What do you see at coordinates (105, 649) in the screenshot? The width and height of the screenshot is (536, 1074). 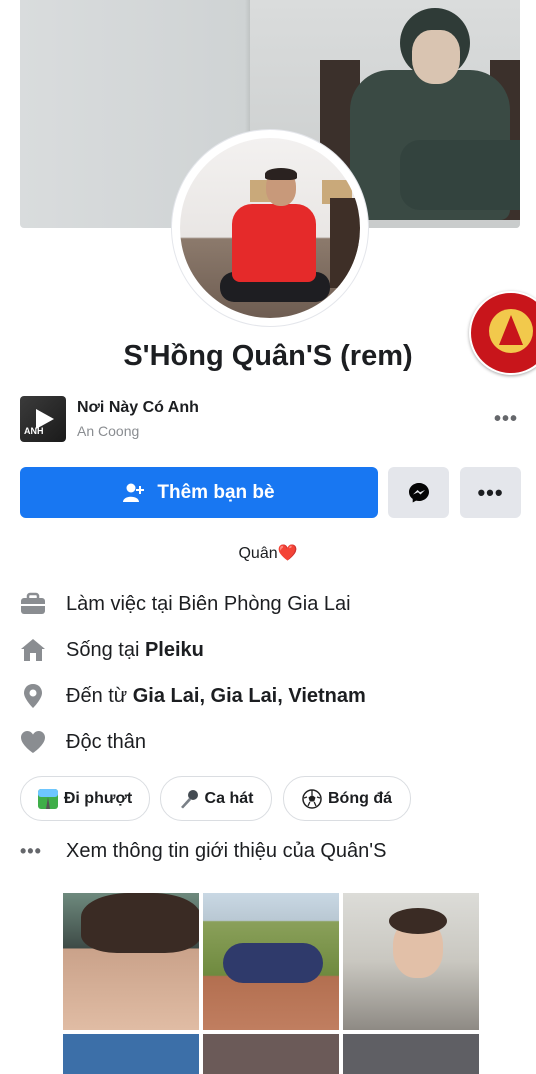 I see `lives-prefix: Sống tại` at bounding box center [105, 649].